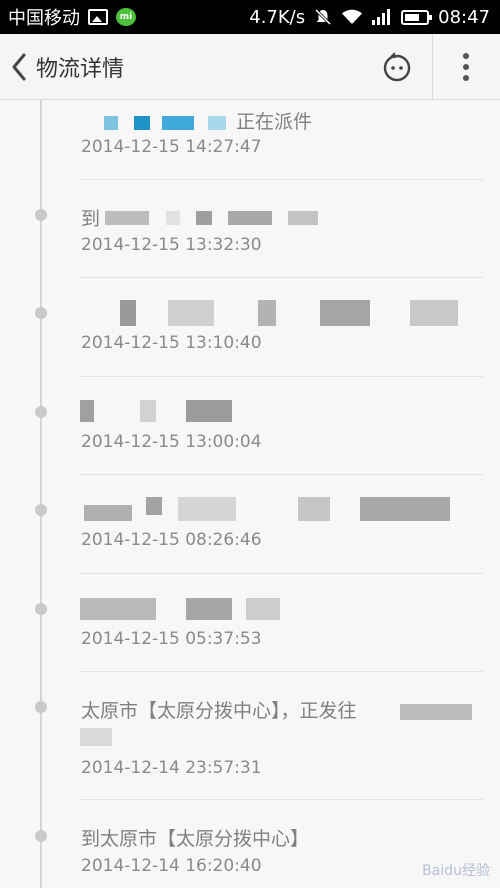  I want to click on watermark: Baidu经验, so click(456, 871).